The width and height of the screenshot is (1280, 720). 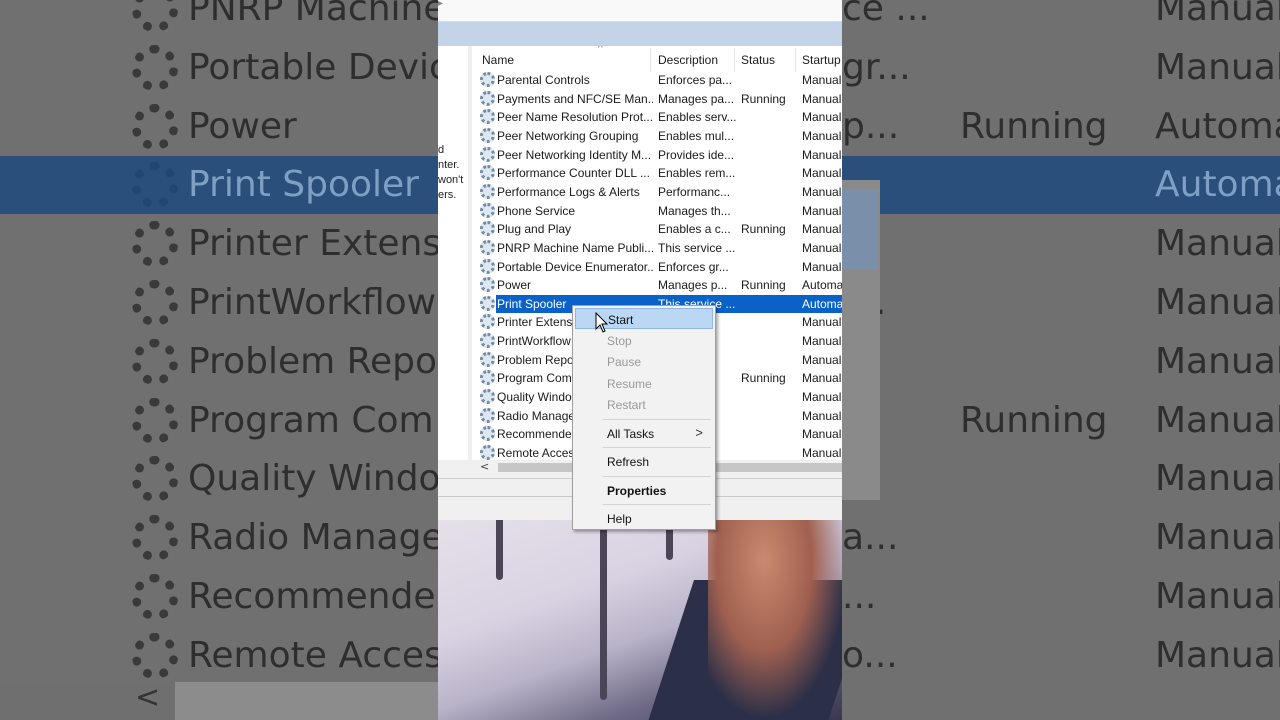 I want to click on scroll-left-icon: <, so click(x=484, y=466).